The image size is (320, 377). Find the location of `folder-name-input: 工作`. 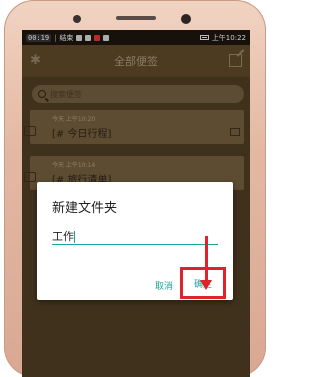

folder-name-input: 工作 is located at coordinates (135, 236).